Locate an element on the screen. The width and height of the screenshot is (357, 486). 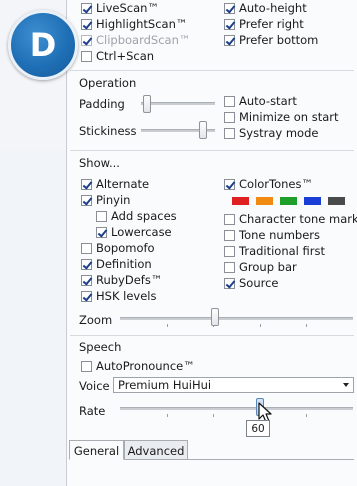
lowercase-checkbox is located at coordinates (101, 232).